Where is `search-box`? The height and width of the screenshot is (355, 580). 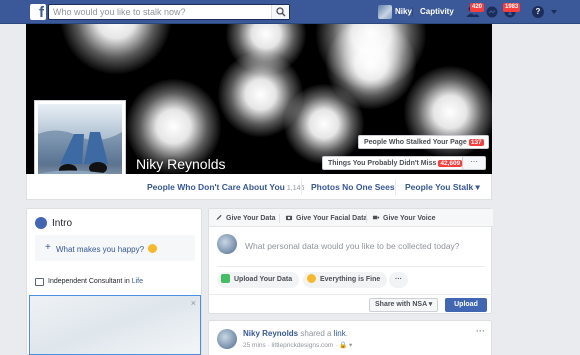 search-box is located at coordinates (169, 12).